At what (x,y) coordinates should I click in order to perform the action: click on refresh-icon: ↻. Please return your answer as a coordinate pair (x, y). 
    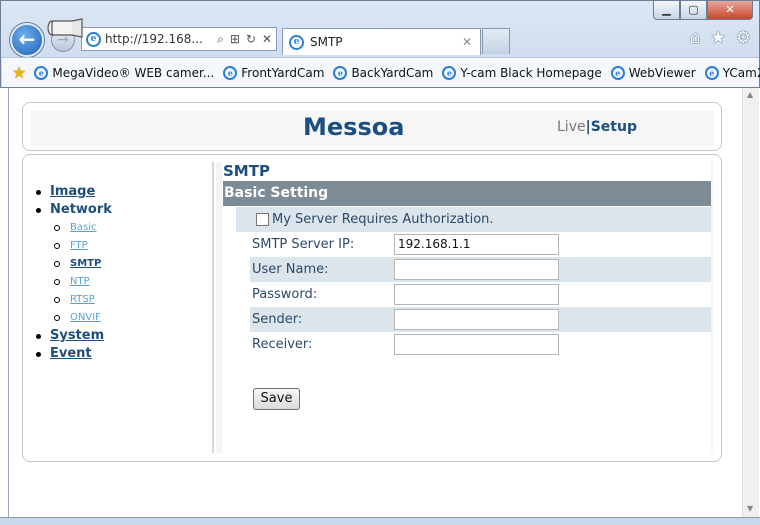
    Looking at the image, I should click on (251, 39).